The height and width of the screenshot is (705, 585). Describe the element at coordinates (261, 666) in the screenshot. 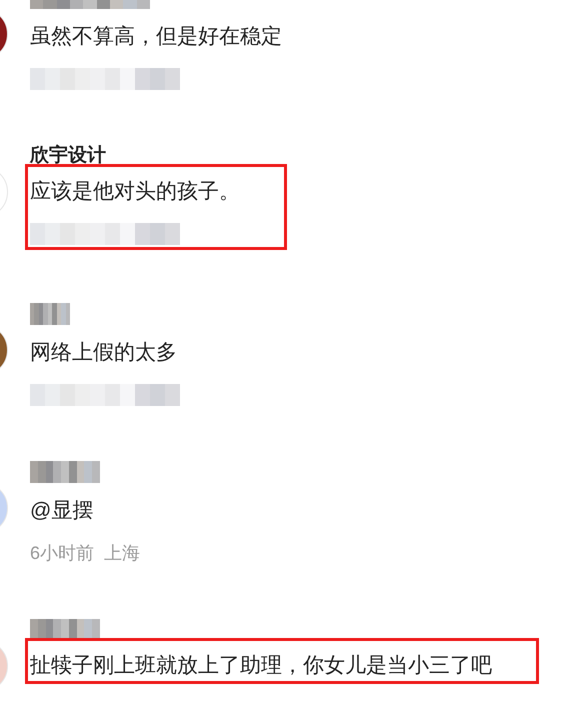

I see `comment-text: 扯犊子刚上班就放上了助理，你女儿是当小三了吧` at that location.